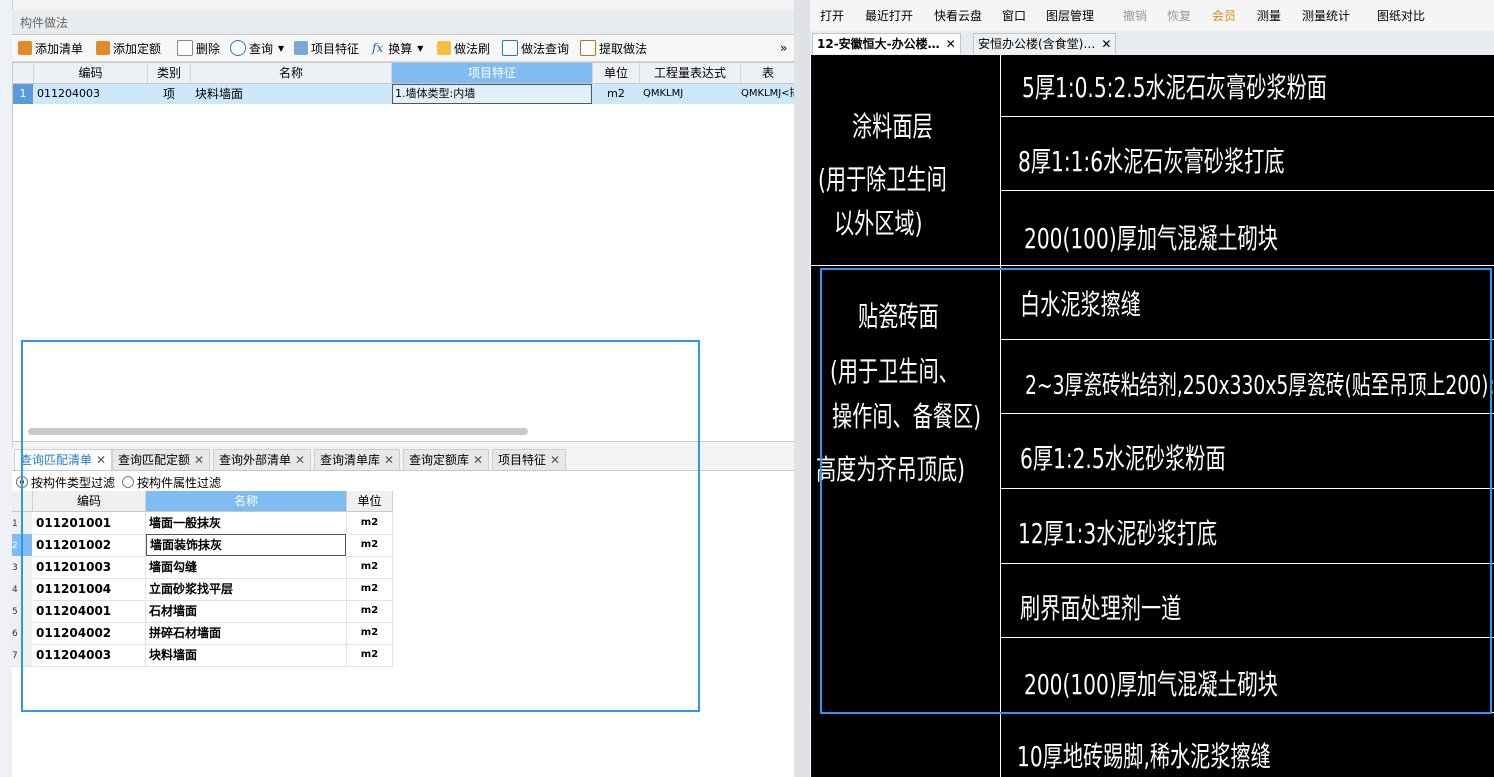 This screenshot has width=1494, height=777. Describe the element at coordinates (588, 48) in the screenshot. I see `extract-icon` at that location.